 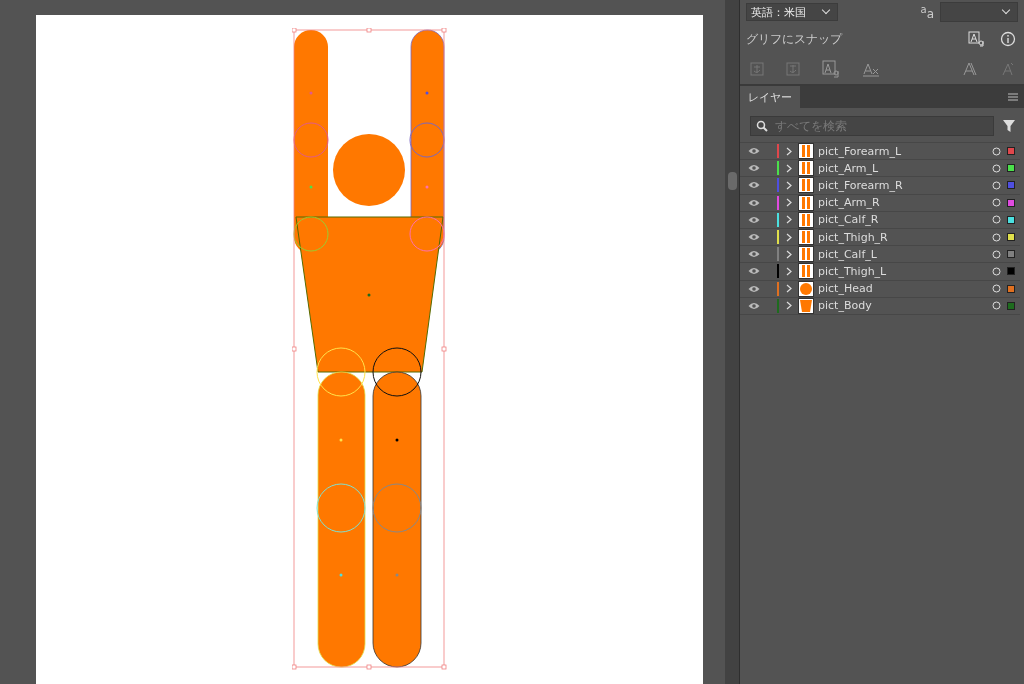 I want to click on scroll-thumb, so click(x=732, y=181).